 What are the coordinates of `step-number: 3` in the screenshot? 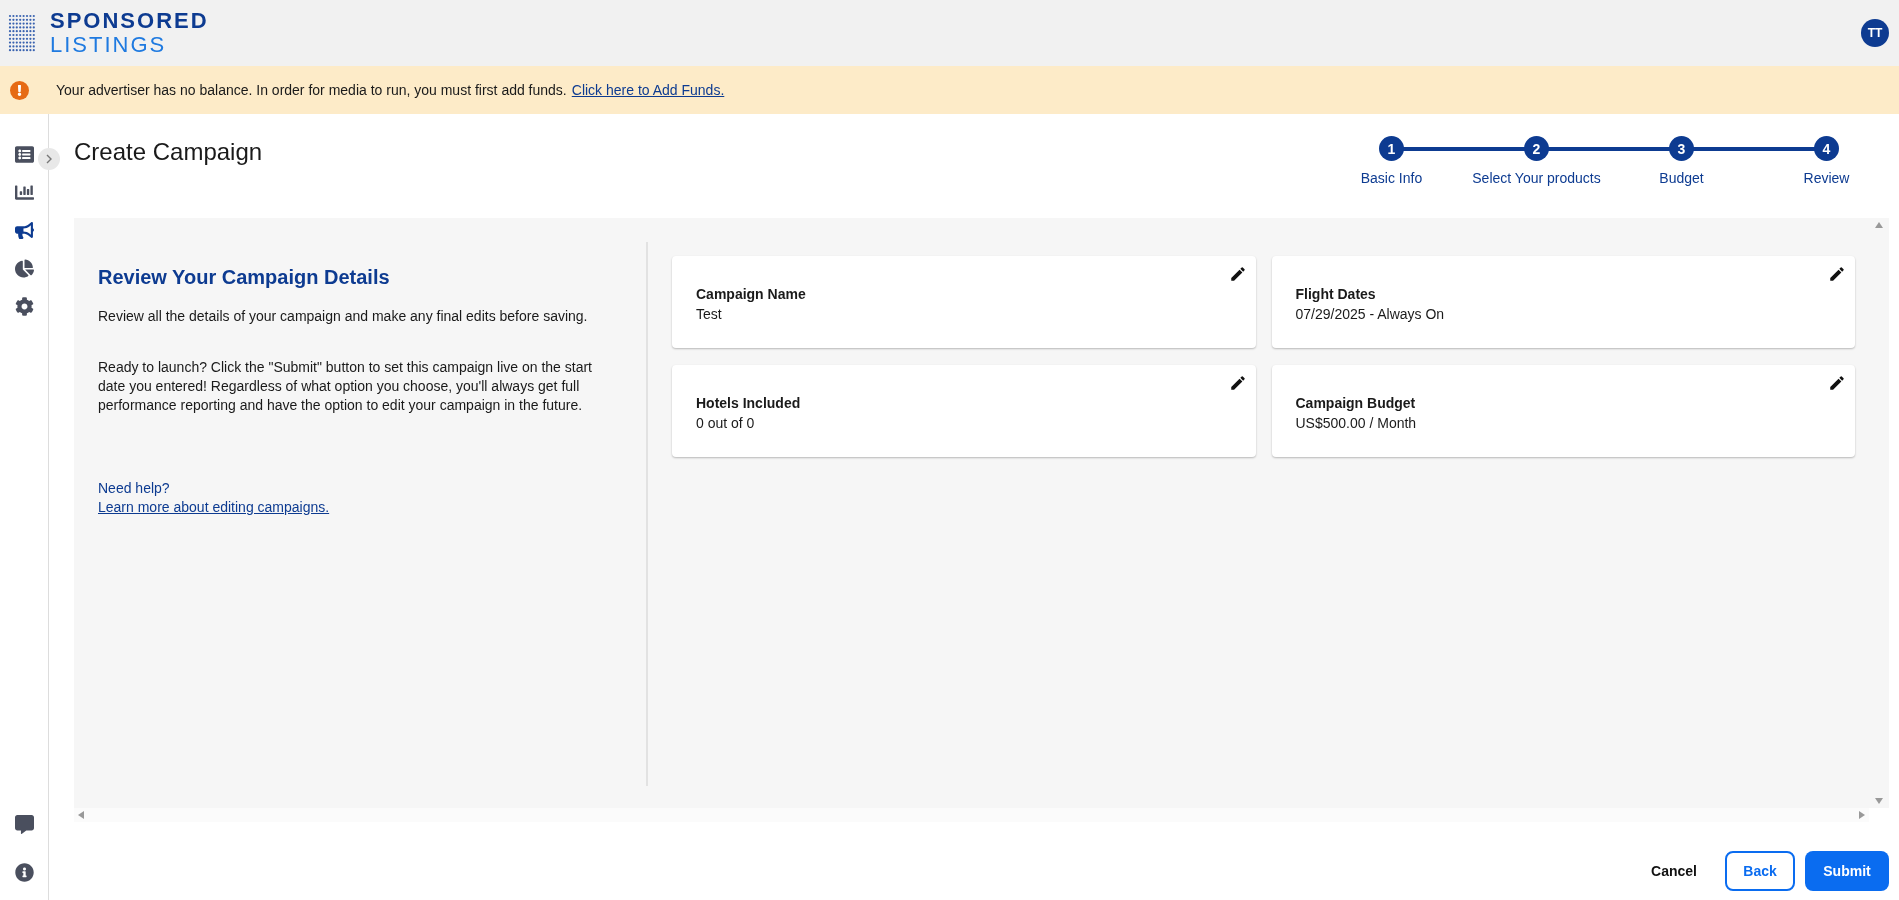 It's located at (1681, 148).